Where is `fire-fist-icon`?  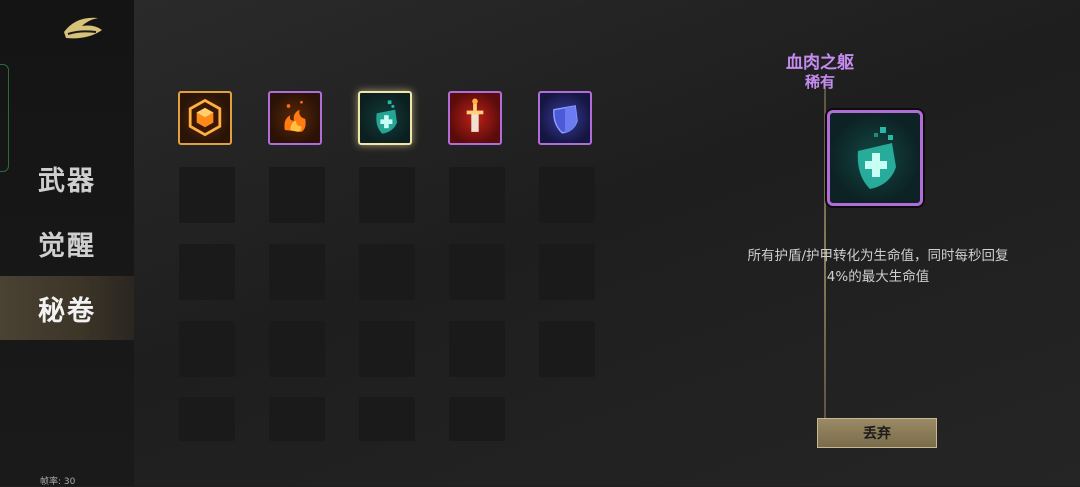 fire-fist-icon is located at coordinates (295, 116).